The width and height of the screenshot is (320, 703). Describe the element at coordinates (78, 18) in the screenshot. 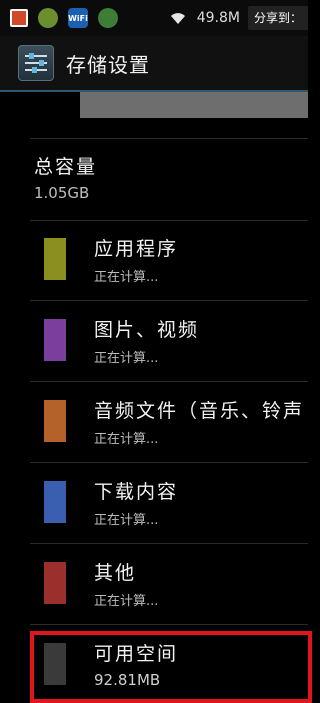

I see `wifi-app-icon: WiFi` at that location.